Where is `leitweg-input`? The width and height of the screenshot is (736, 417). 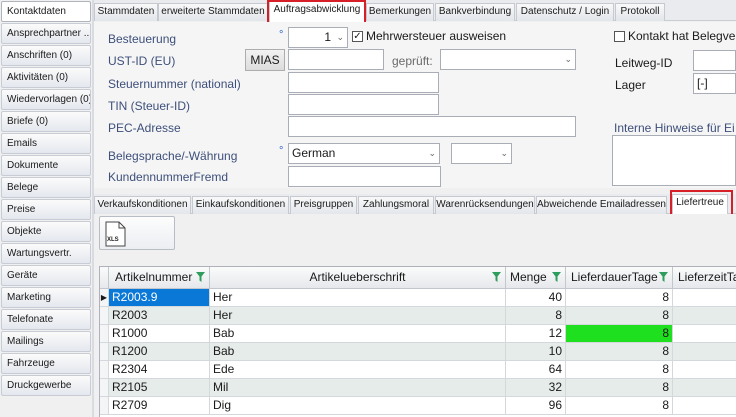 leitweg-input is located at coordinates (714, 60).